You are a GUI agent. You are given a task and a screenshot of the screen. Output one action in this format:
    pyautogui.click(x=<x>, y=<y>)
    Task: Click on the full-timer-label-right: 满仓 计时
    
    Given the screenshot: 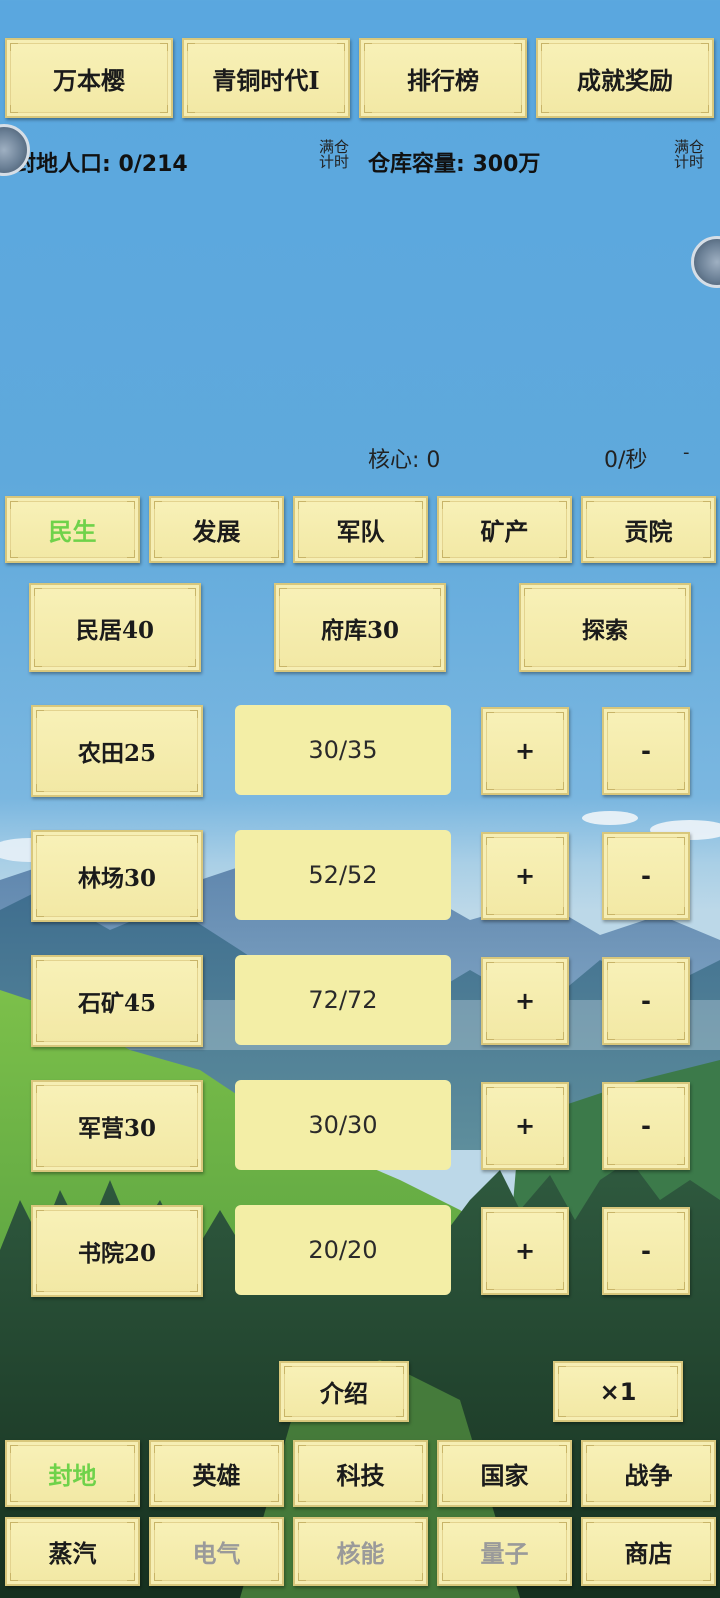 What is the action you would take?
    pyautogui.click(x=689, y=155)
    